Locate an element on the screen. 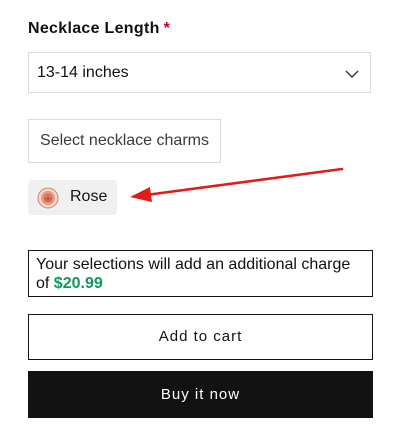  chevron-down-icon is located at coordinates (352, 74).